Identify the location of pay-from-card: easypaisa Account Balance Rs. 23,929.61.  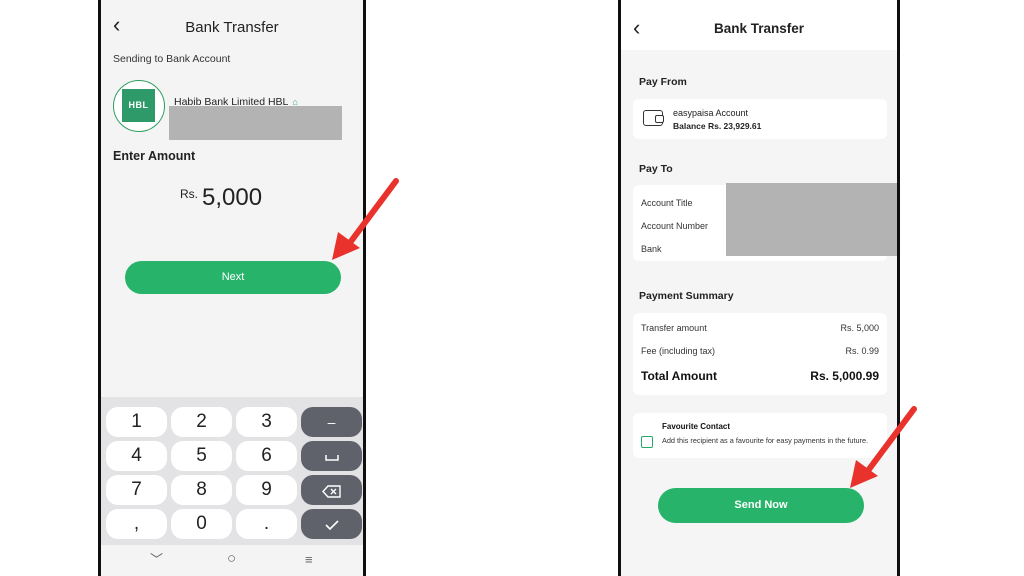
(760, 119).